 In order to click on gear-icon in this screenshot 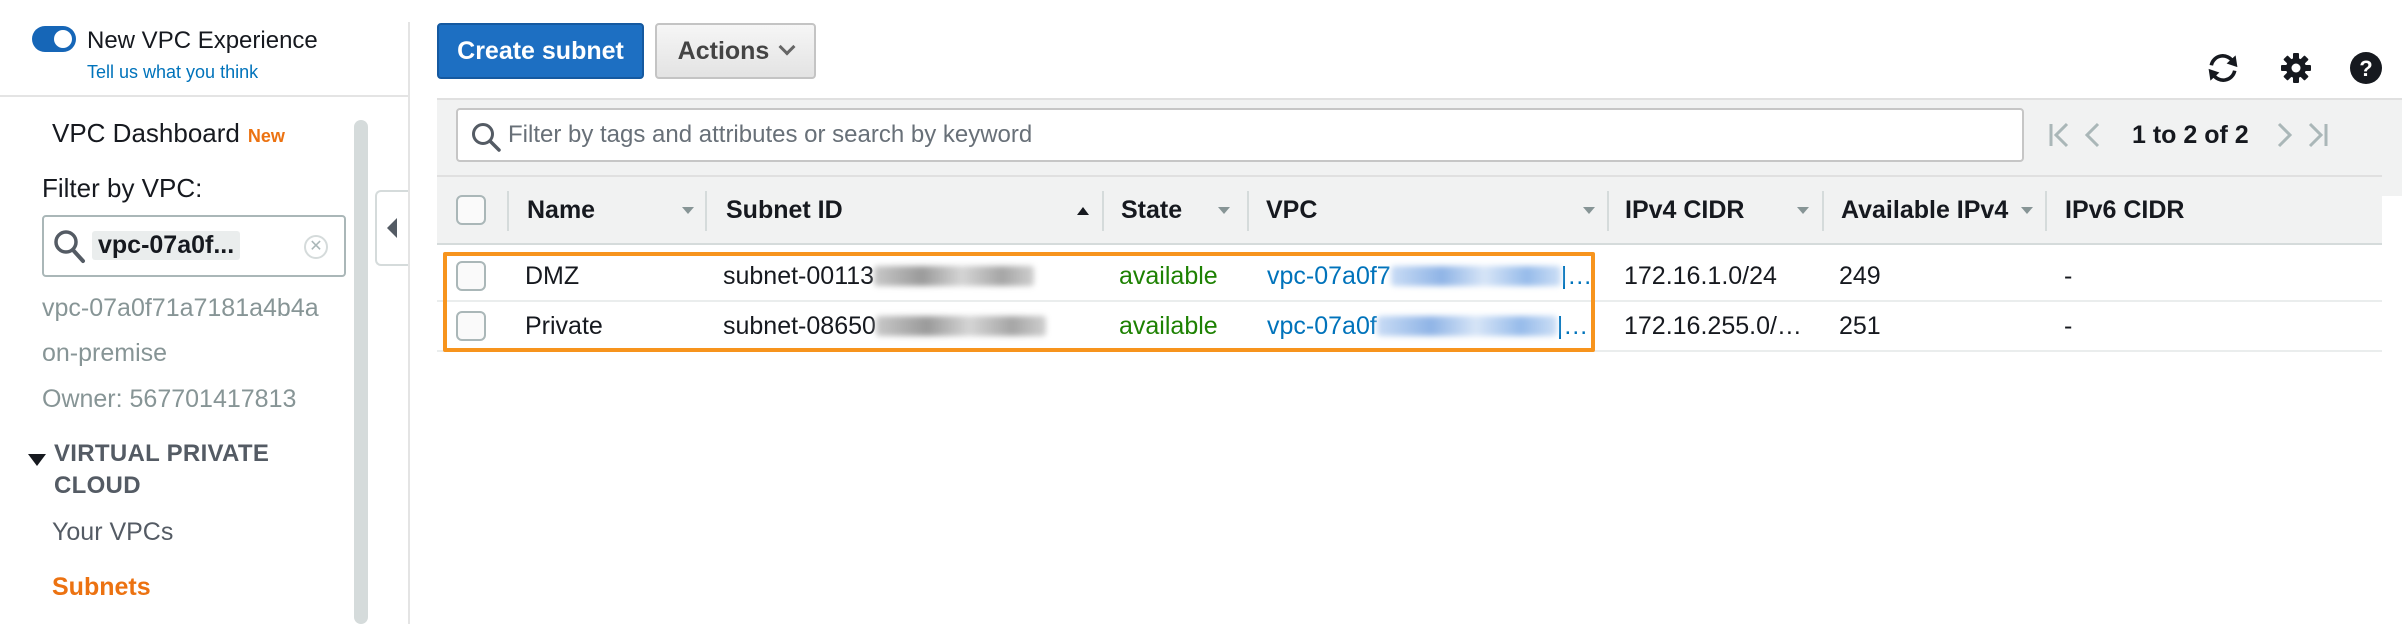, I will do `click(2296, 68)`.